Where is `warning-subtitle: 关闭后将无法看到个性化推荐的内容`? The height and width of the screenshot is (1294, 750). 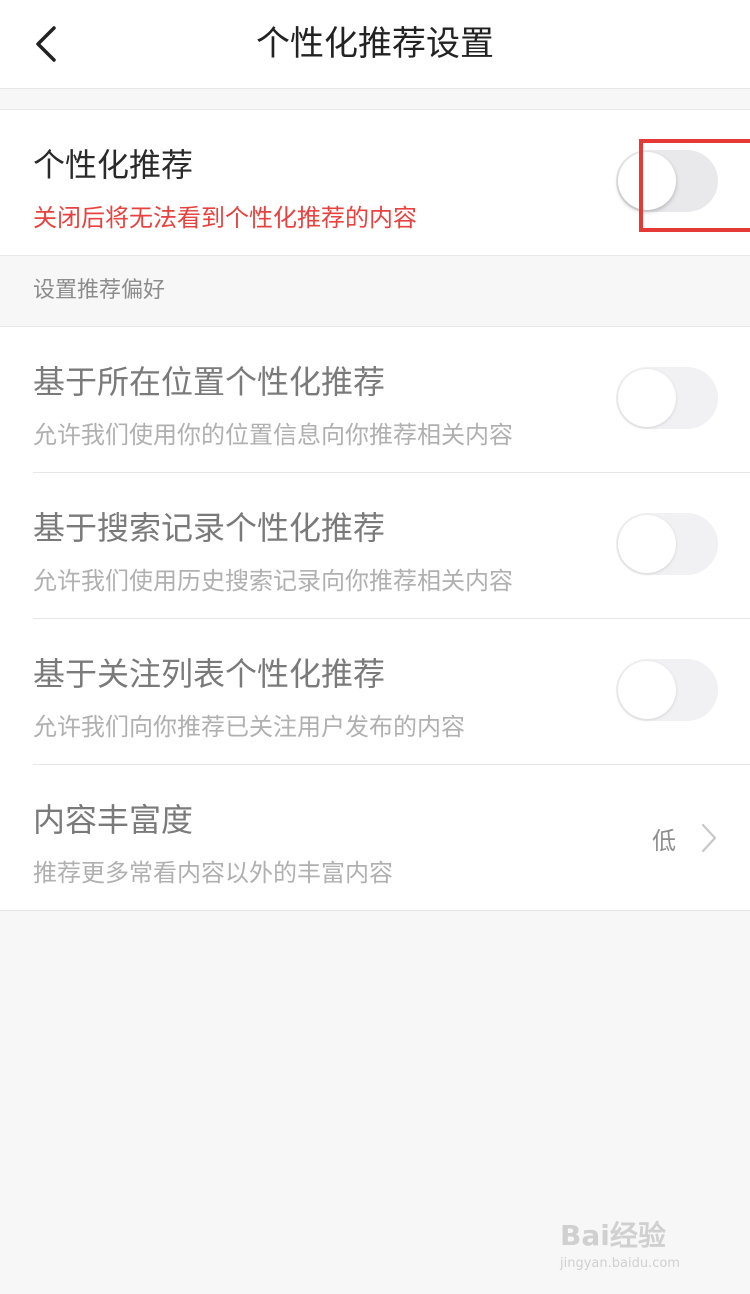
warning-subtitle: 关闭后将无法看到个性化推荐的内容 is located at coordinates (225, 218).